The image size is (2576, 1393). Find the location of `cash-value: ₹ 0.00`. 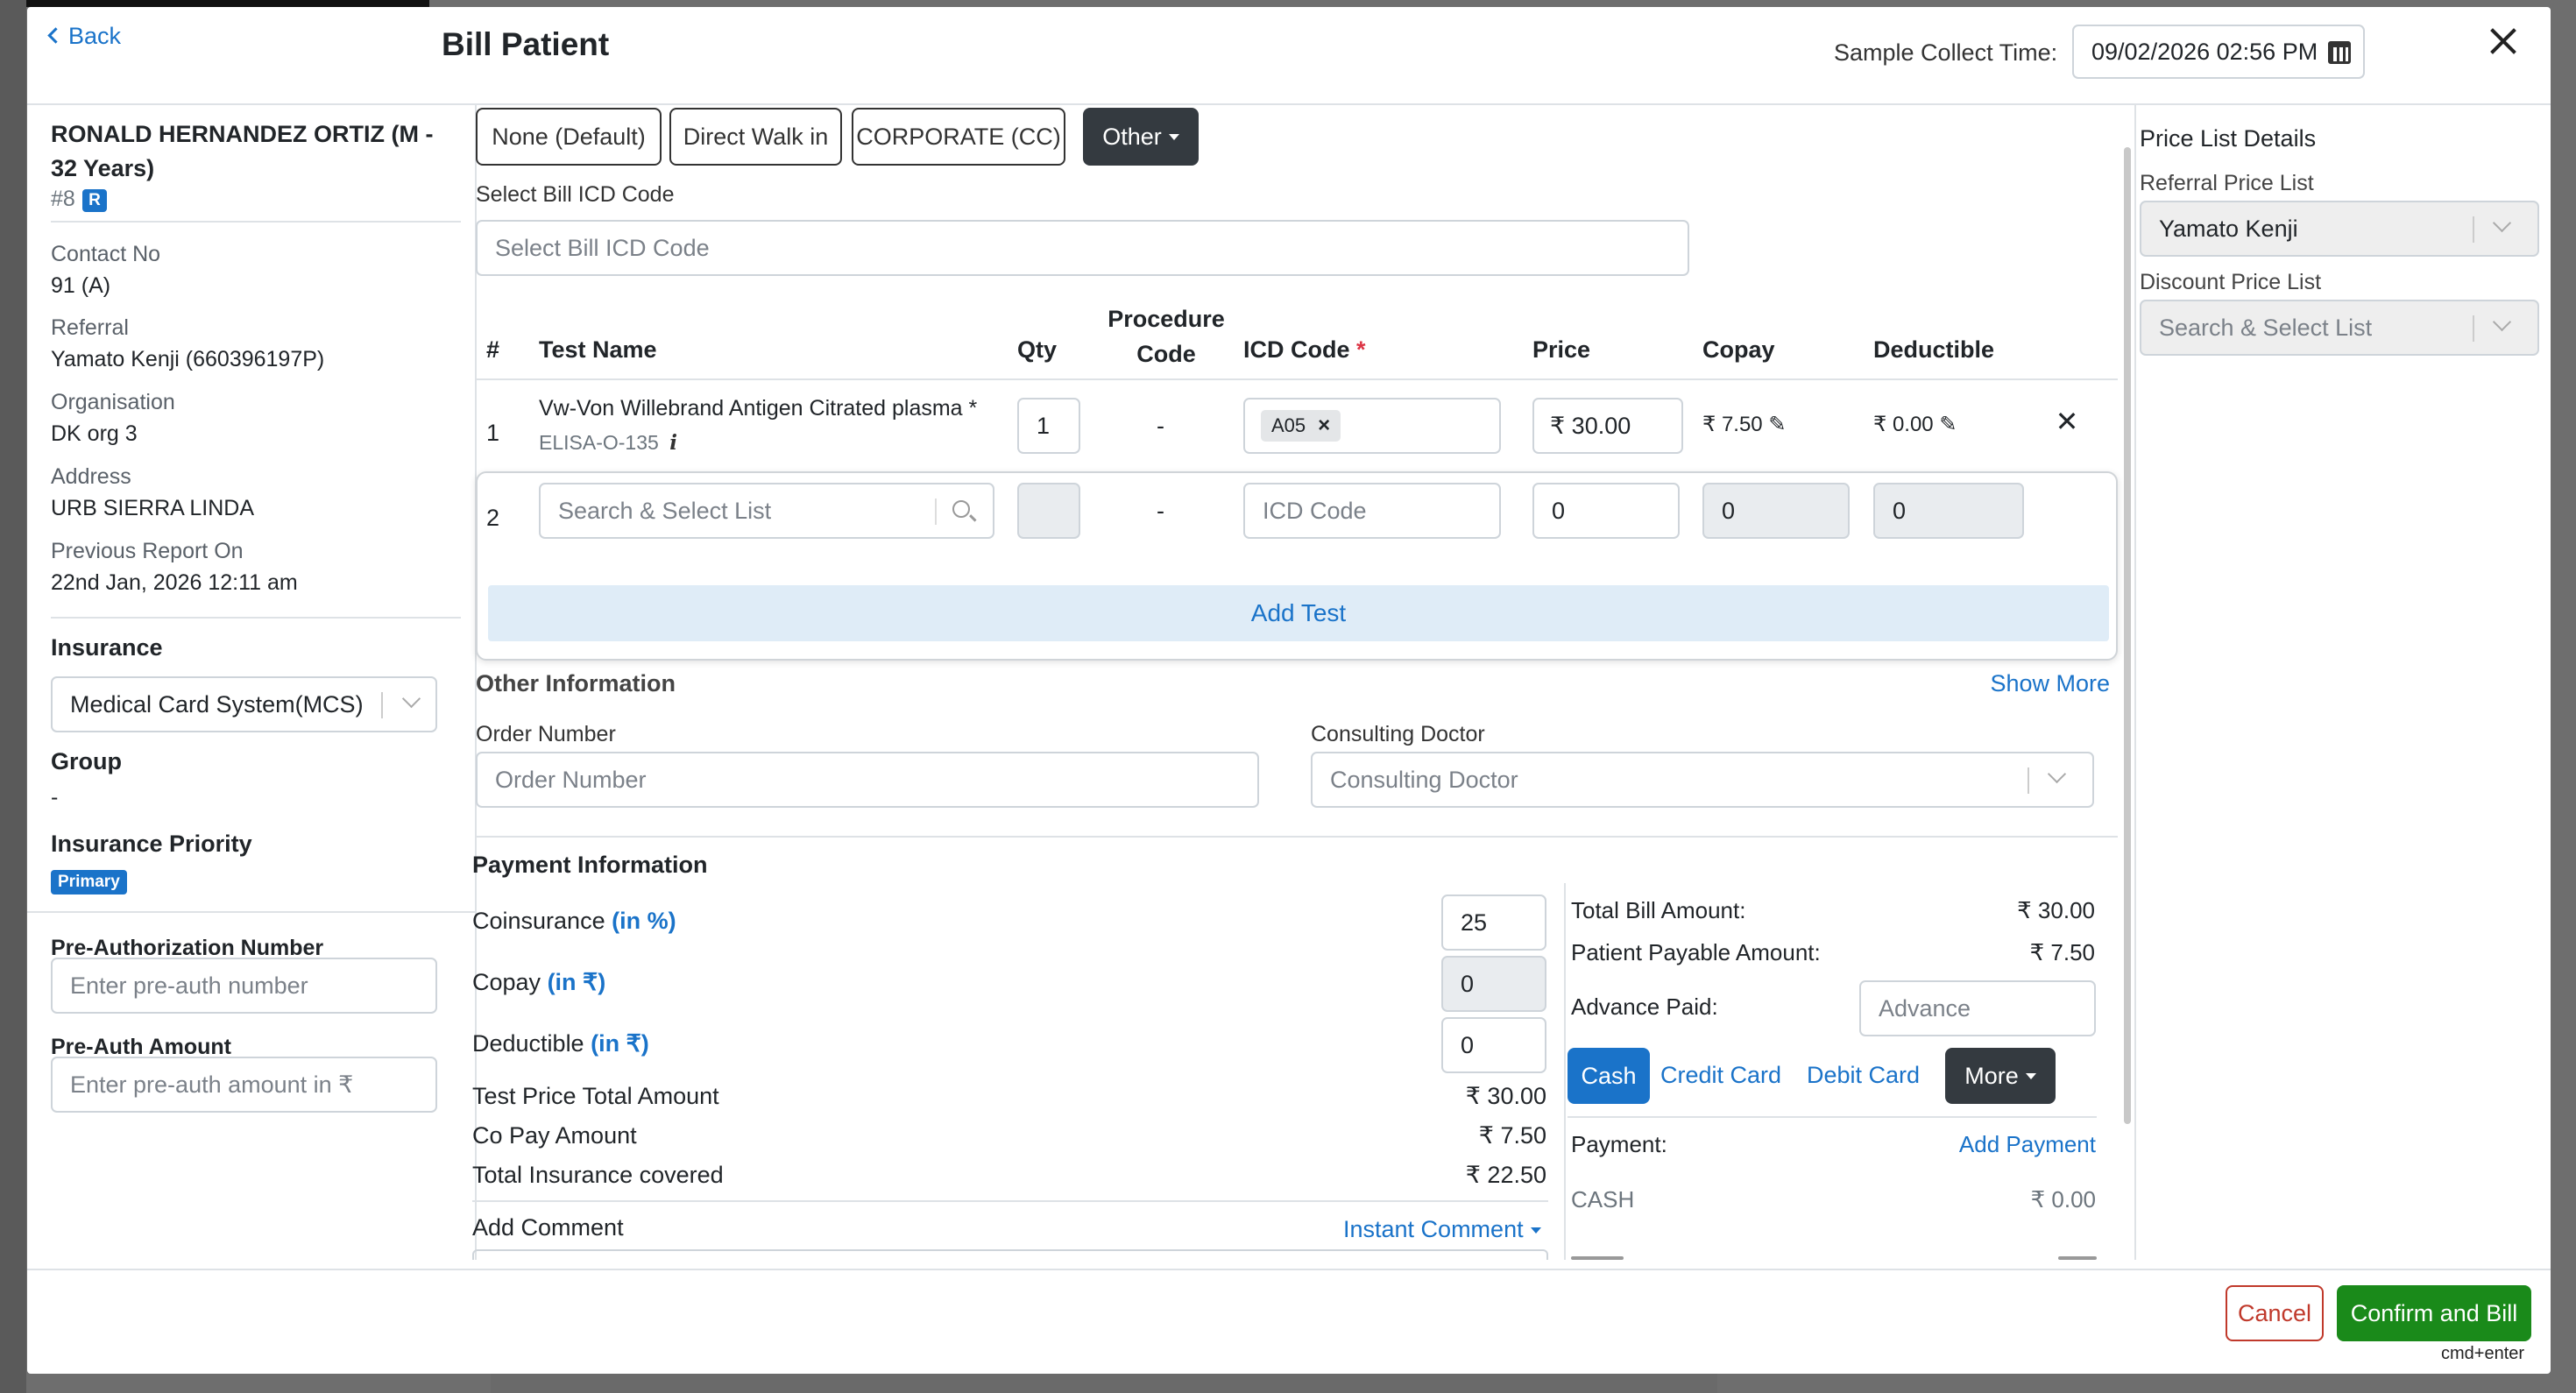

cash-value: ₹ 0.00 is located at coordinates (2063, 1200).